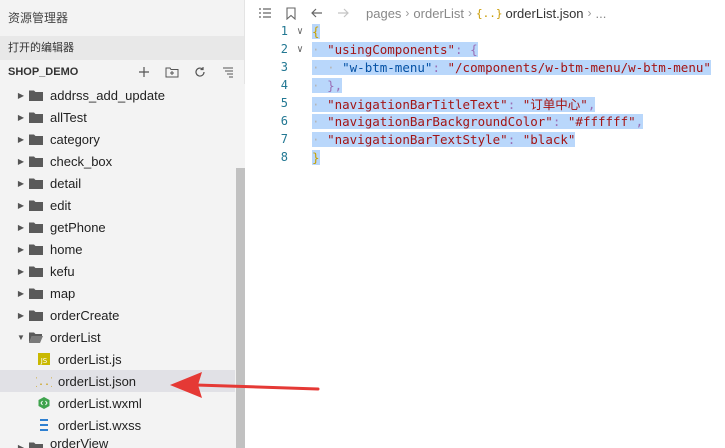  What do you see at coordinates (44, 403) in the screenshot?
I see `wxml-file-icon` at bounding box center [44, 403].